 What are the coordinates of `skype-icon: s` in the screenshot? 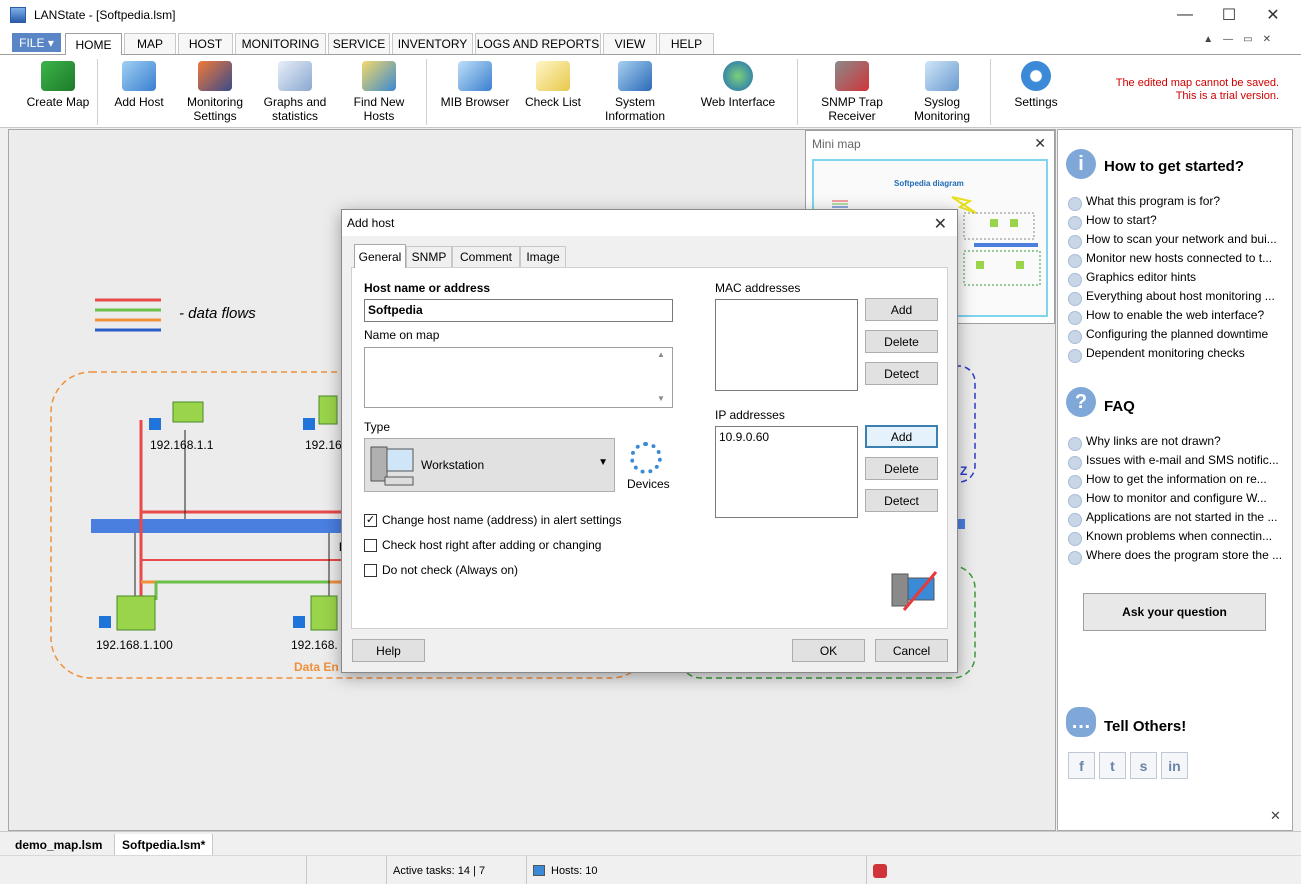 It's located at (1143, 765).